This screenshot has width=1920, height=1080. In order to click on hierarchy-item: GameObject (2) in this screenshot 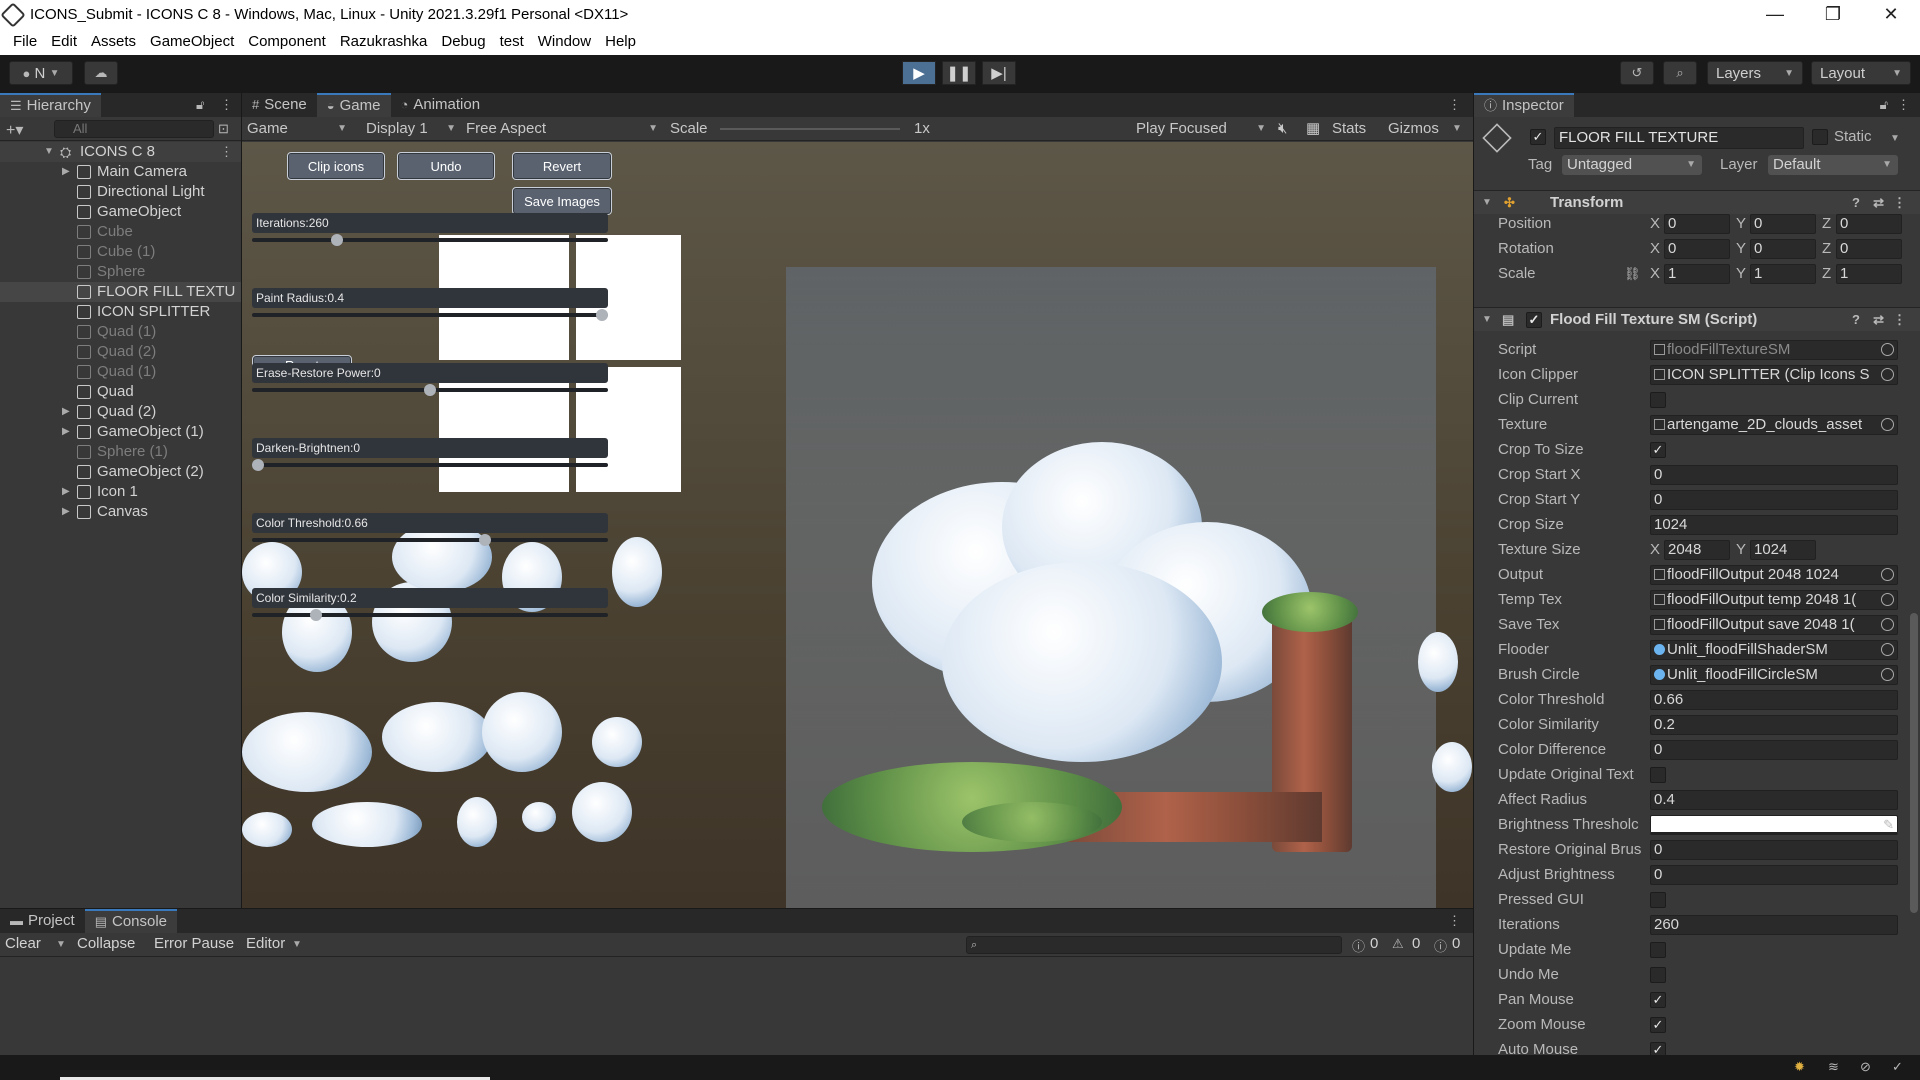, I will do `click(120, 472)`.